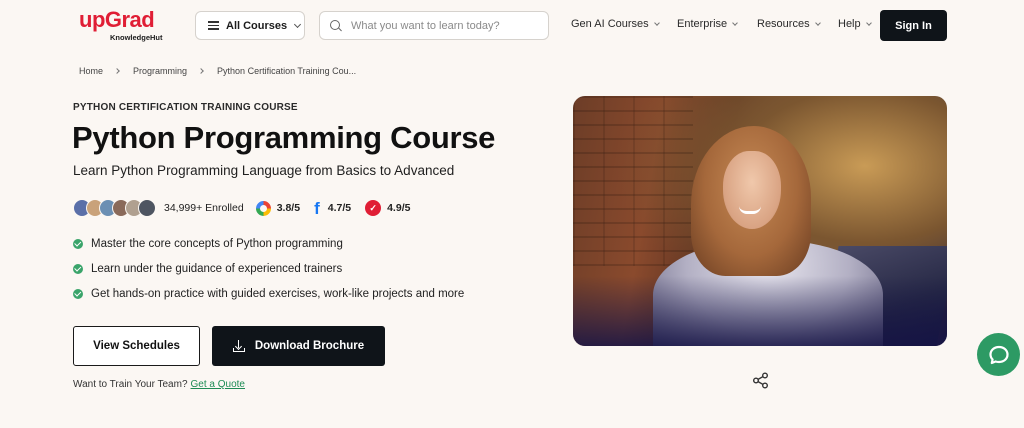 Image resolution: width=1024 pixels, height=428 pixels. Describe the element at coordinates (309, 346) in the screenshot. I see `download-brochure-label: Download Brochure` at that location.